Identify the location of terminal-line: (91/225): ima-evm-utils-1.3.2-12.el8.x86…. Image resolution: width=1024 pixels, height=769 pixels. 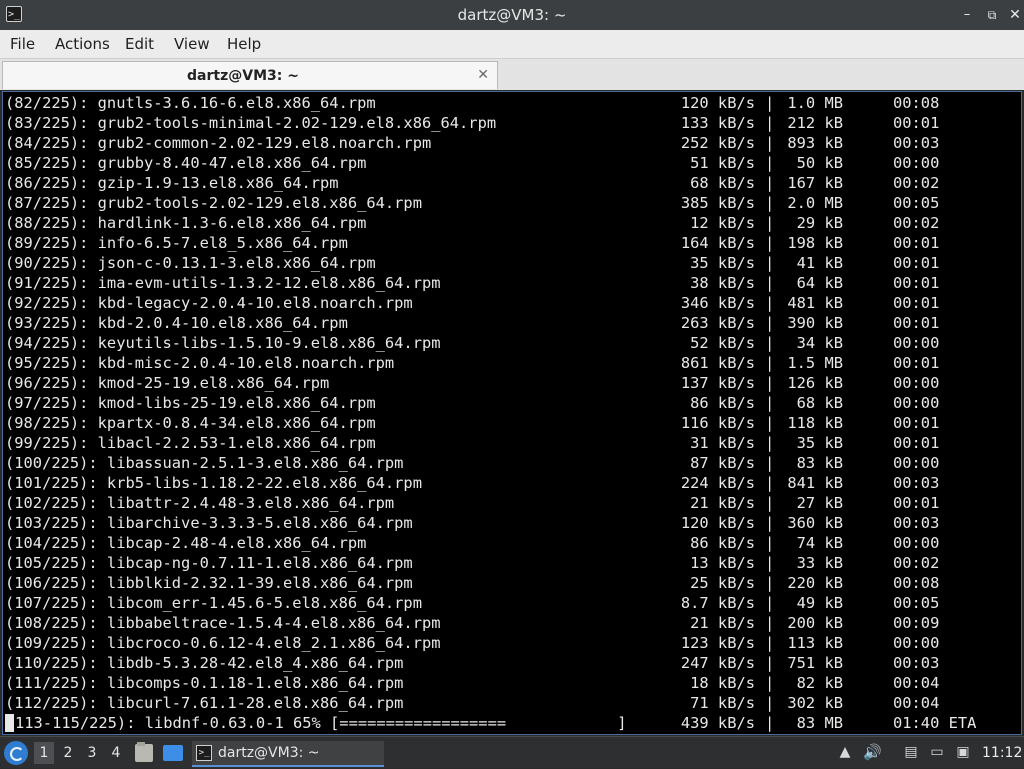
(511, 283).